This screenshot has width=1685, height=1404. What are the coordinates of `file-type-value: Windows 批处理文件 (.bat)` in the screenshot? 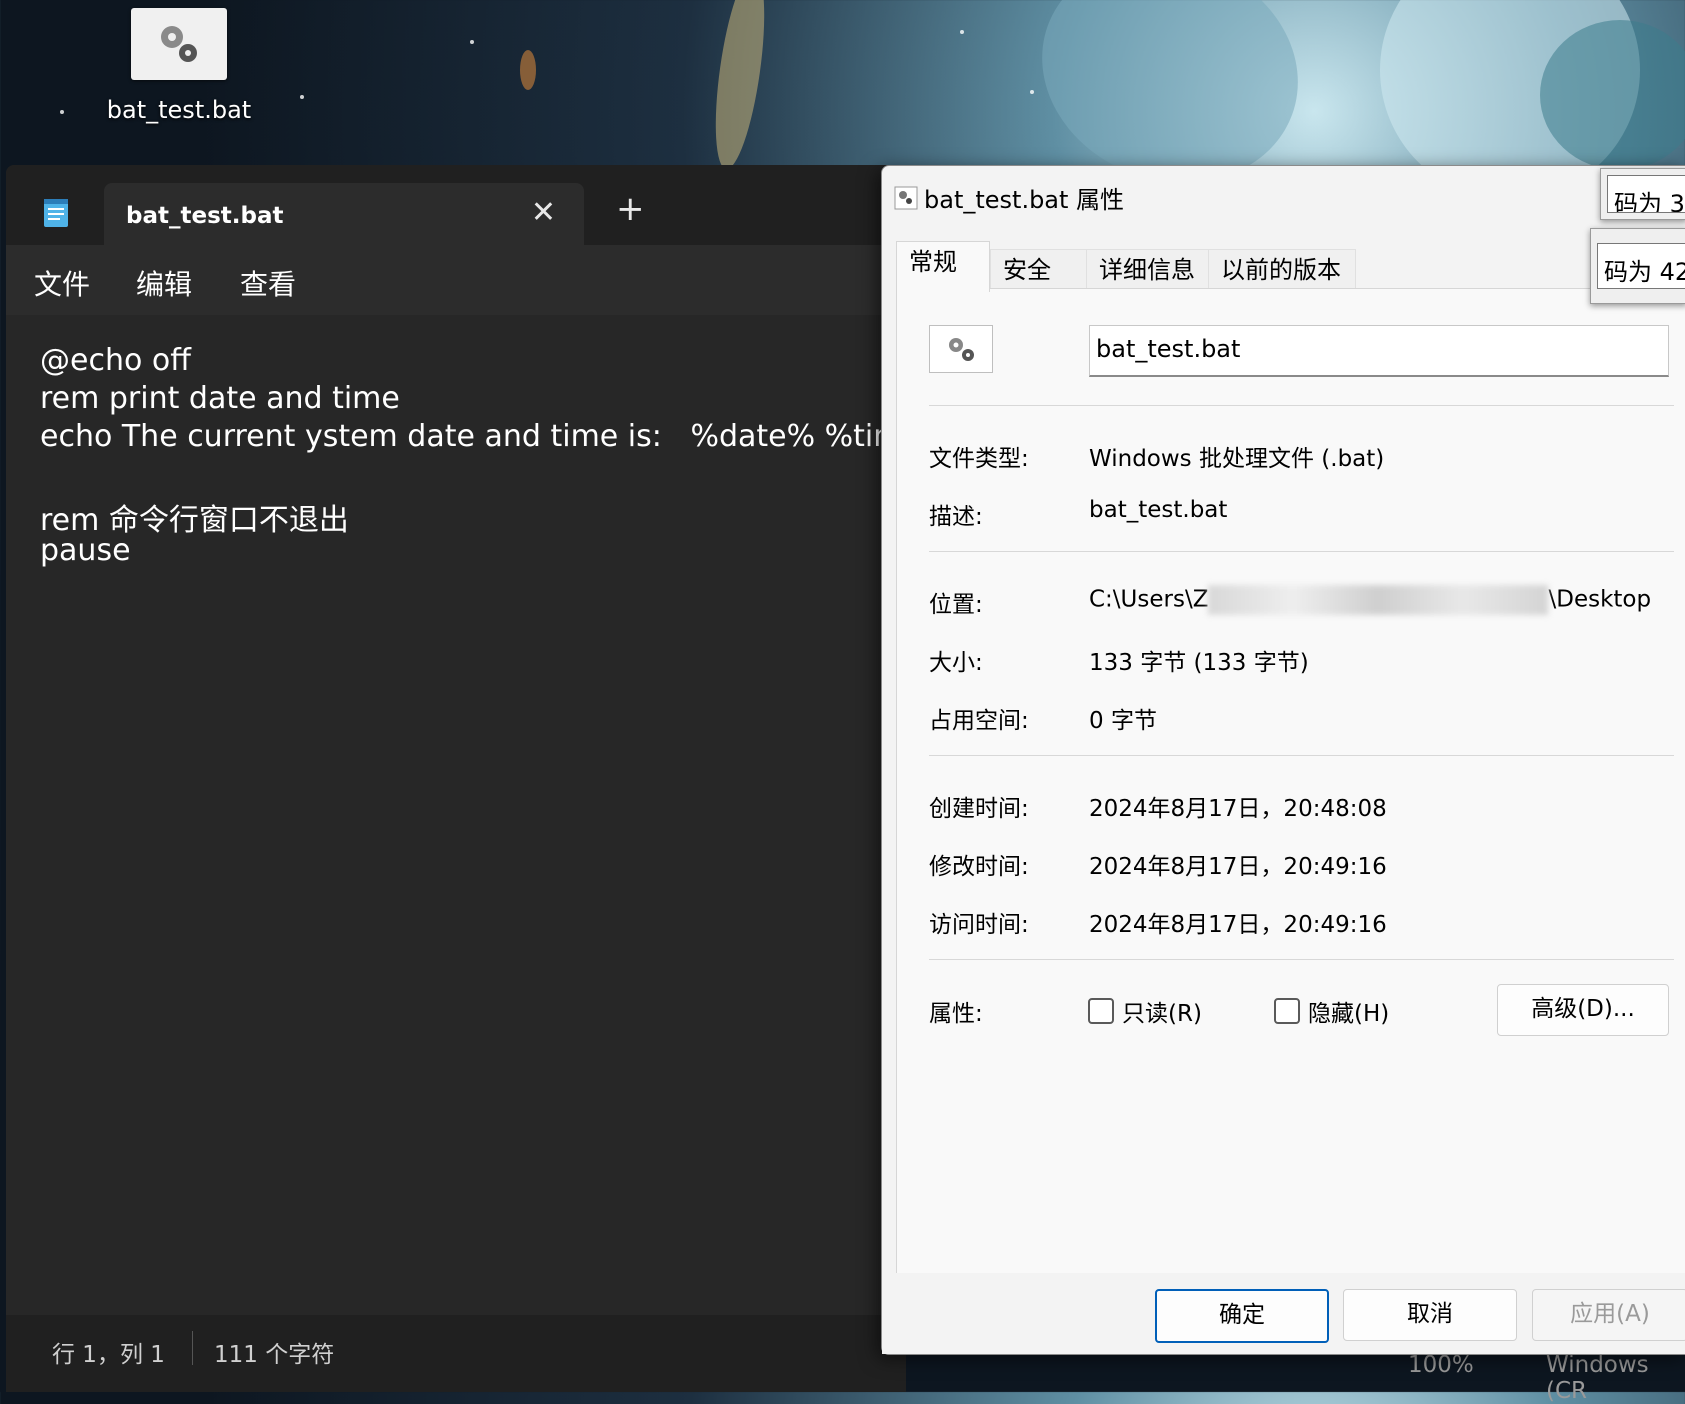 It's located at (1237, 459).